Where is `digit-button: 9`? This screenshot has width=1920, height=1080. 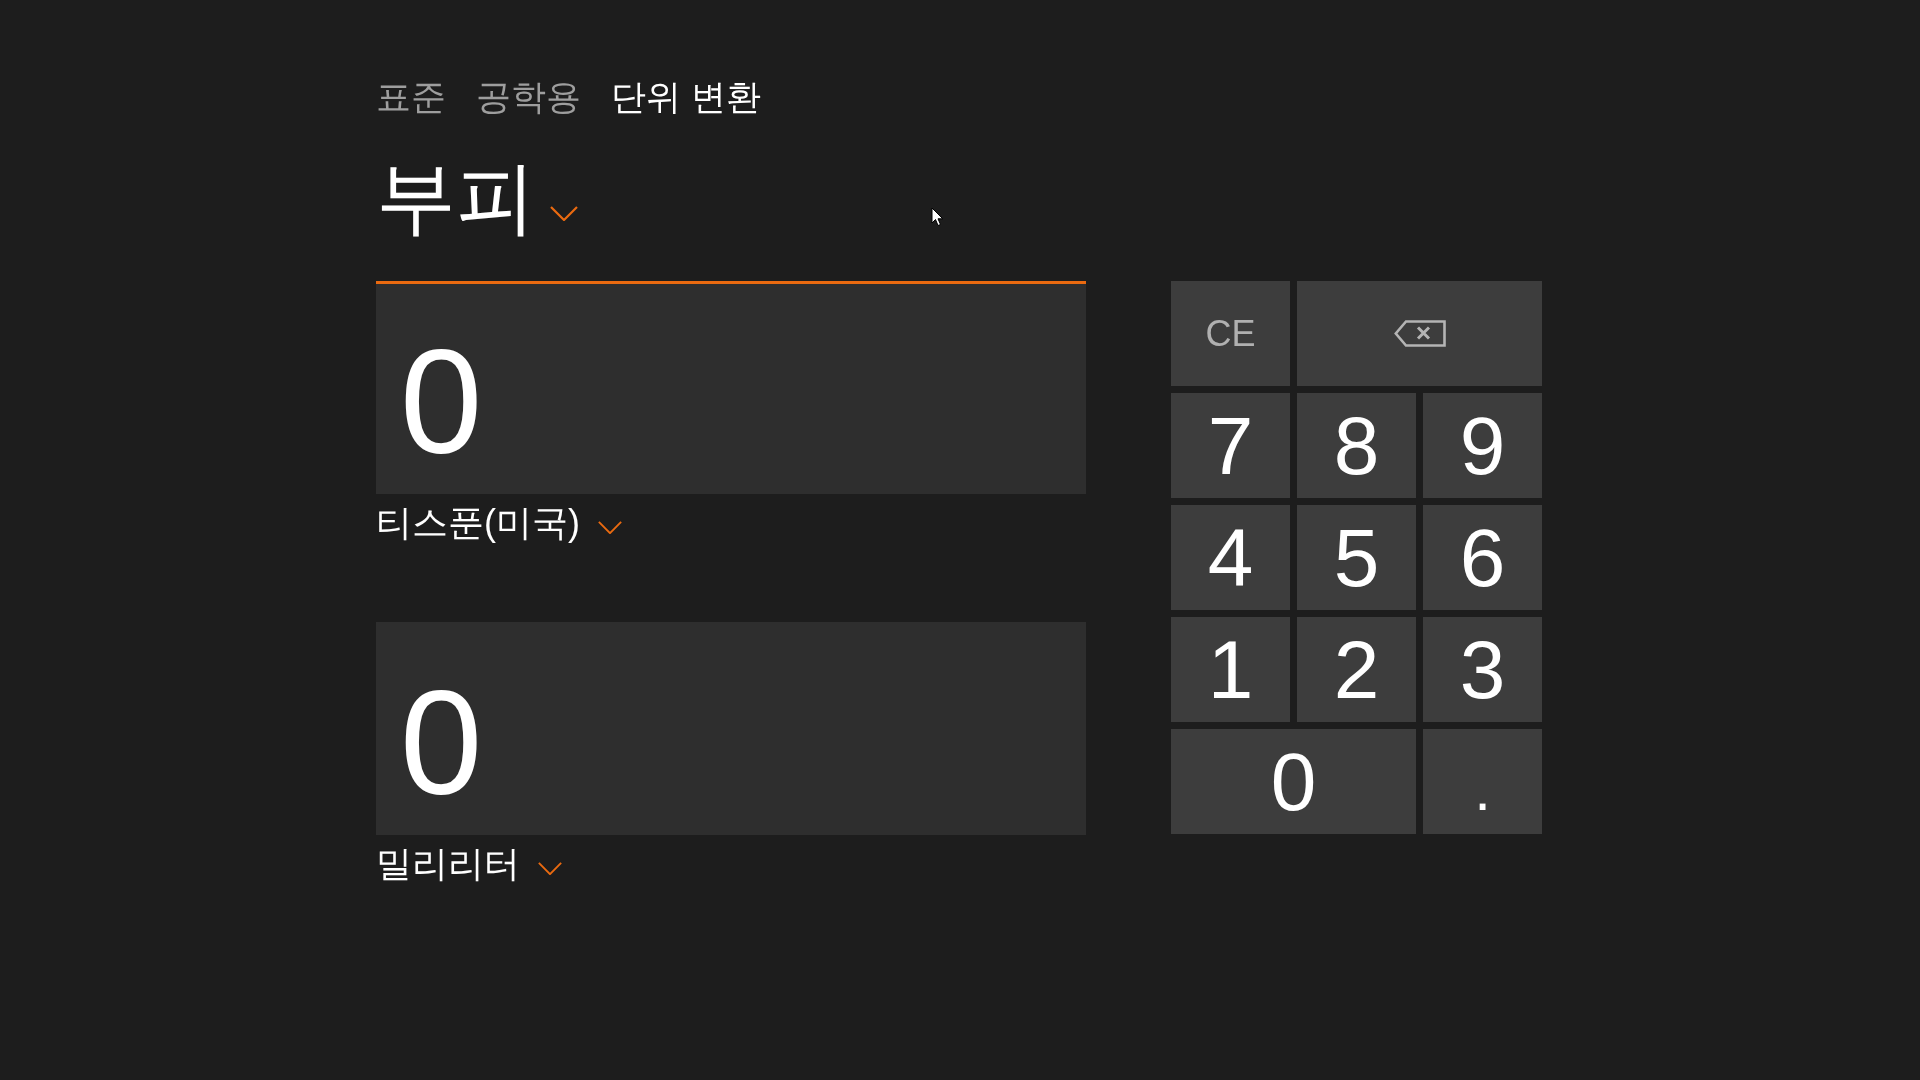
digit-button: 9 is located at coordinates (1482, 445).